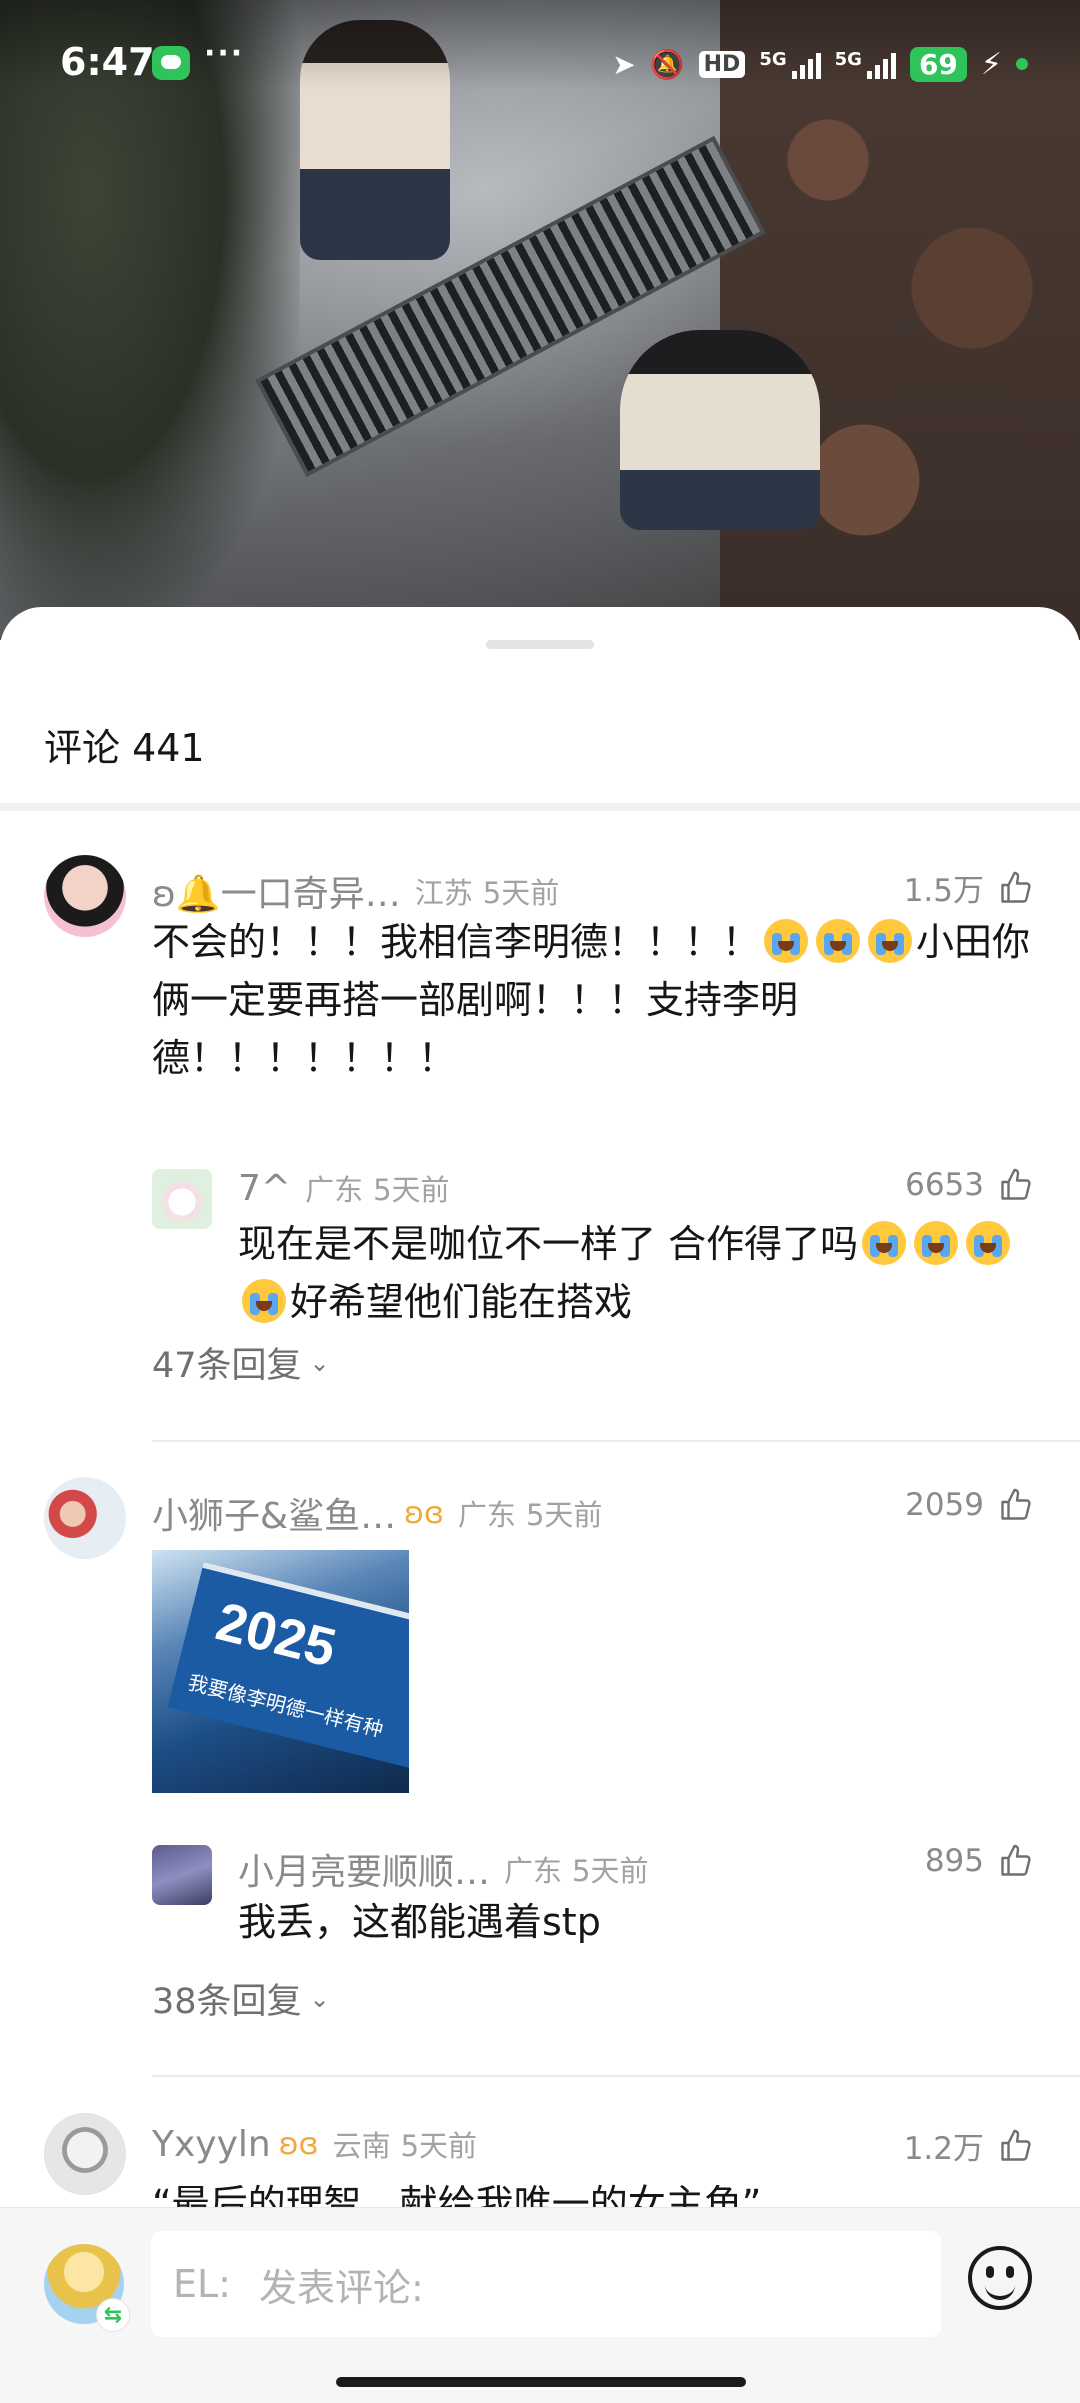  What do you see at coordinates (667, 64) in the screenshot?
I see `bell-muted-icon: 🔕` at bounding box center [667, 64].